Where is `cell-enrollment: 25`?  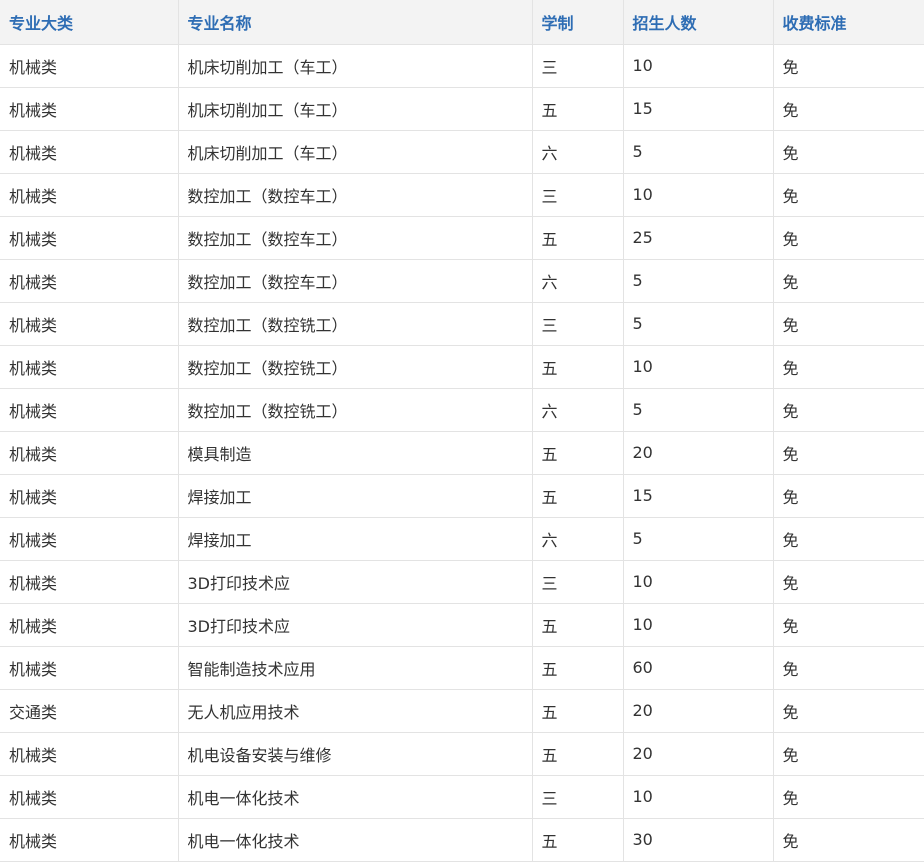 cell-enrollment: 25 is located at coordinates (698, 237).